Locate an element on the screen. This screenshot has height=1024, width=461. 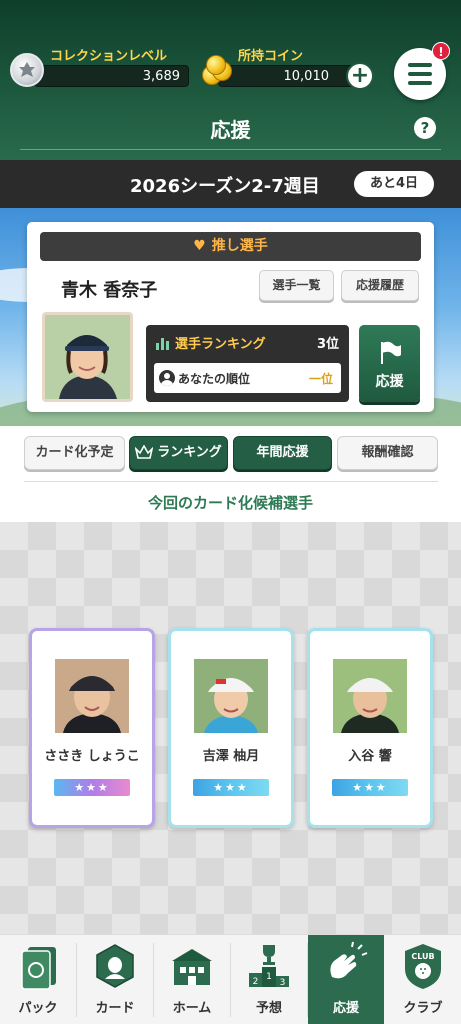
player-ranking-box: 選手ランキング 3位 あなたの順位 一位 is located at coordinates (247, 363).